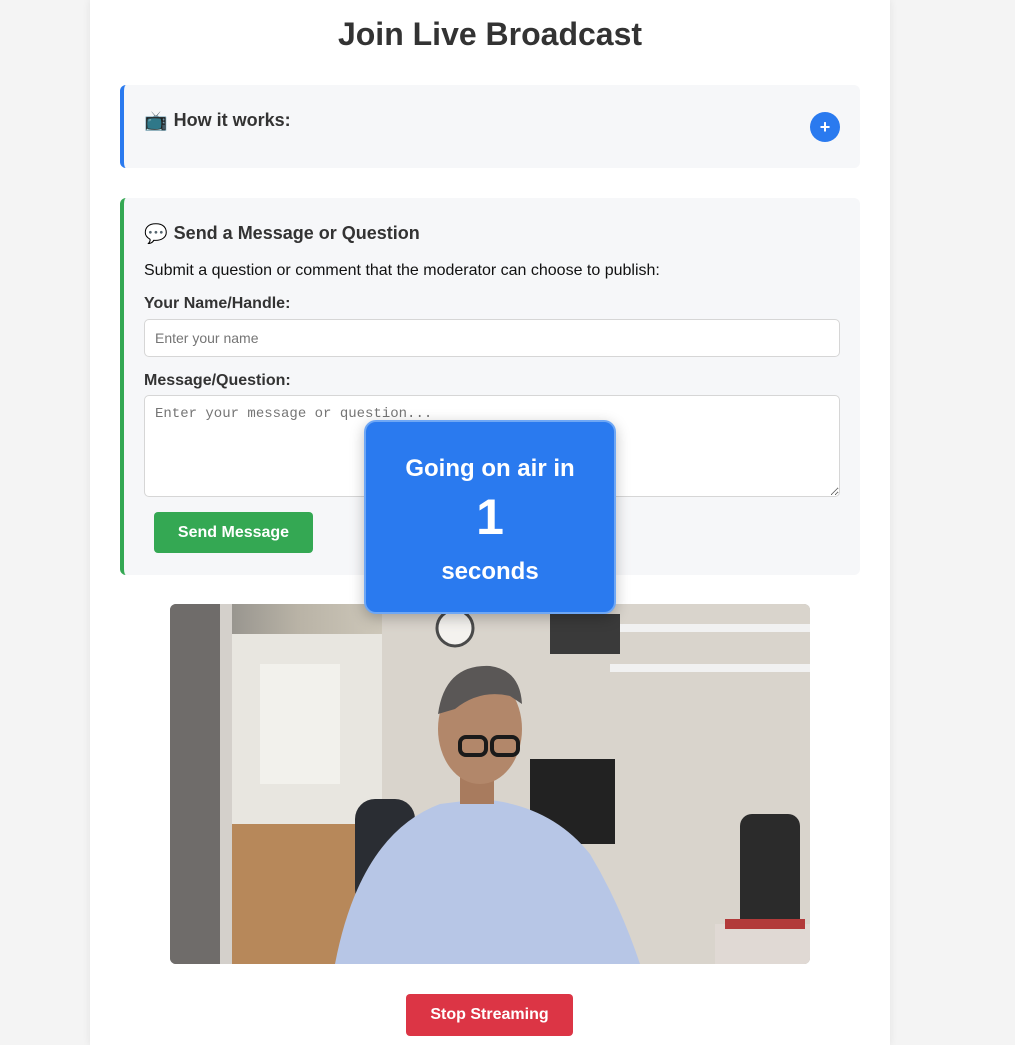  I want to click on name-input, so click(492, 338).